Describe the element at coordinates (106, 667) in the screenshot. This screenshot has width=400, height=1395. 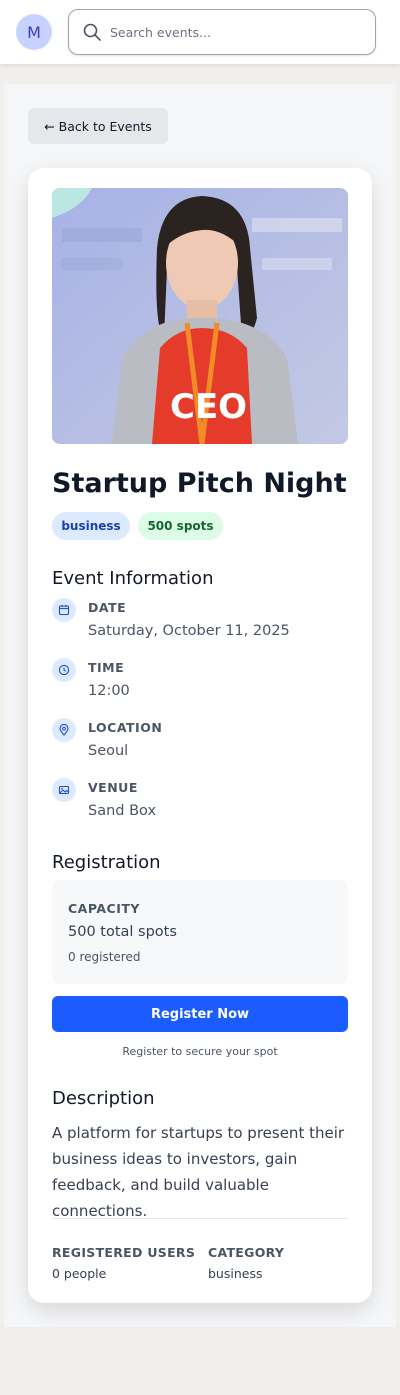
I see `time-label: TIME` at that location.